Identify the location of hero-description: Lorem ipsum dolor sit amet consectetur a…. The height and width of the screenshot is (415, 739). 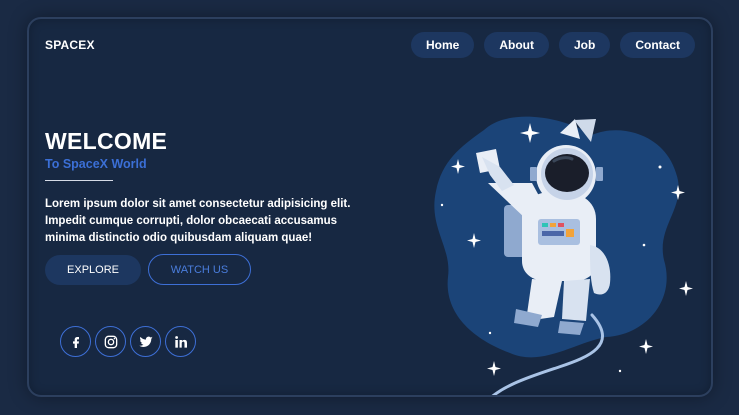
(198, 221).